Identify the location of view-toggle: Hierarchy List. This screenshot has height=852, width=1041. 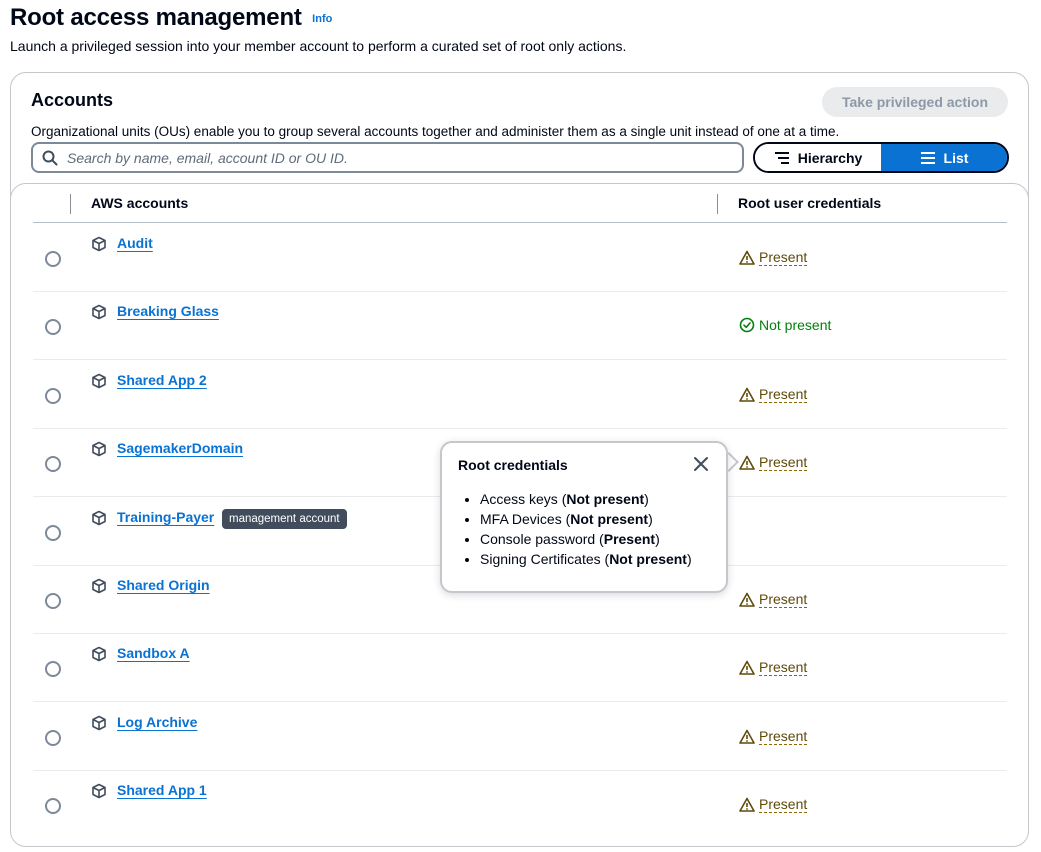
(881, 157).